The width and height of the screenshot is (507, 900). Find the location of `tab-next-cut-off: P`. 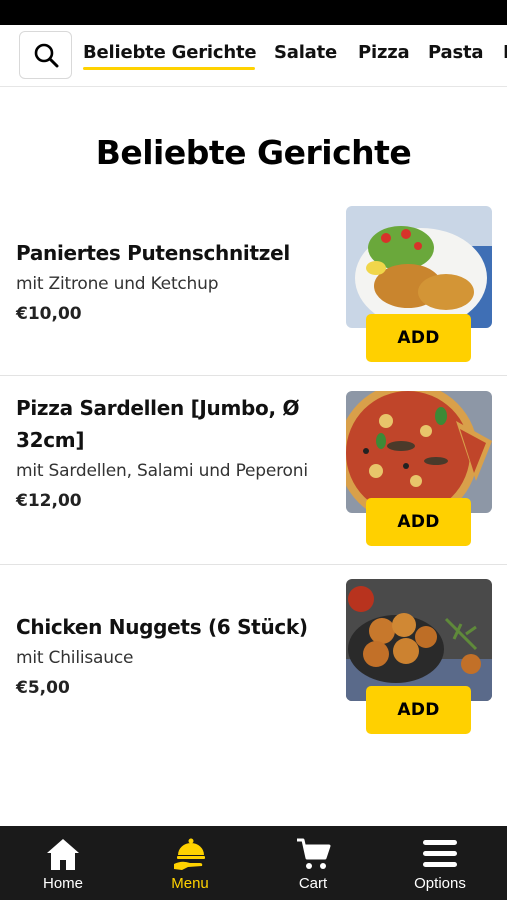

tab-next-cut-off: P is located at coordinates (505, 52).